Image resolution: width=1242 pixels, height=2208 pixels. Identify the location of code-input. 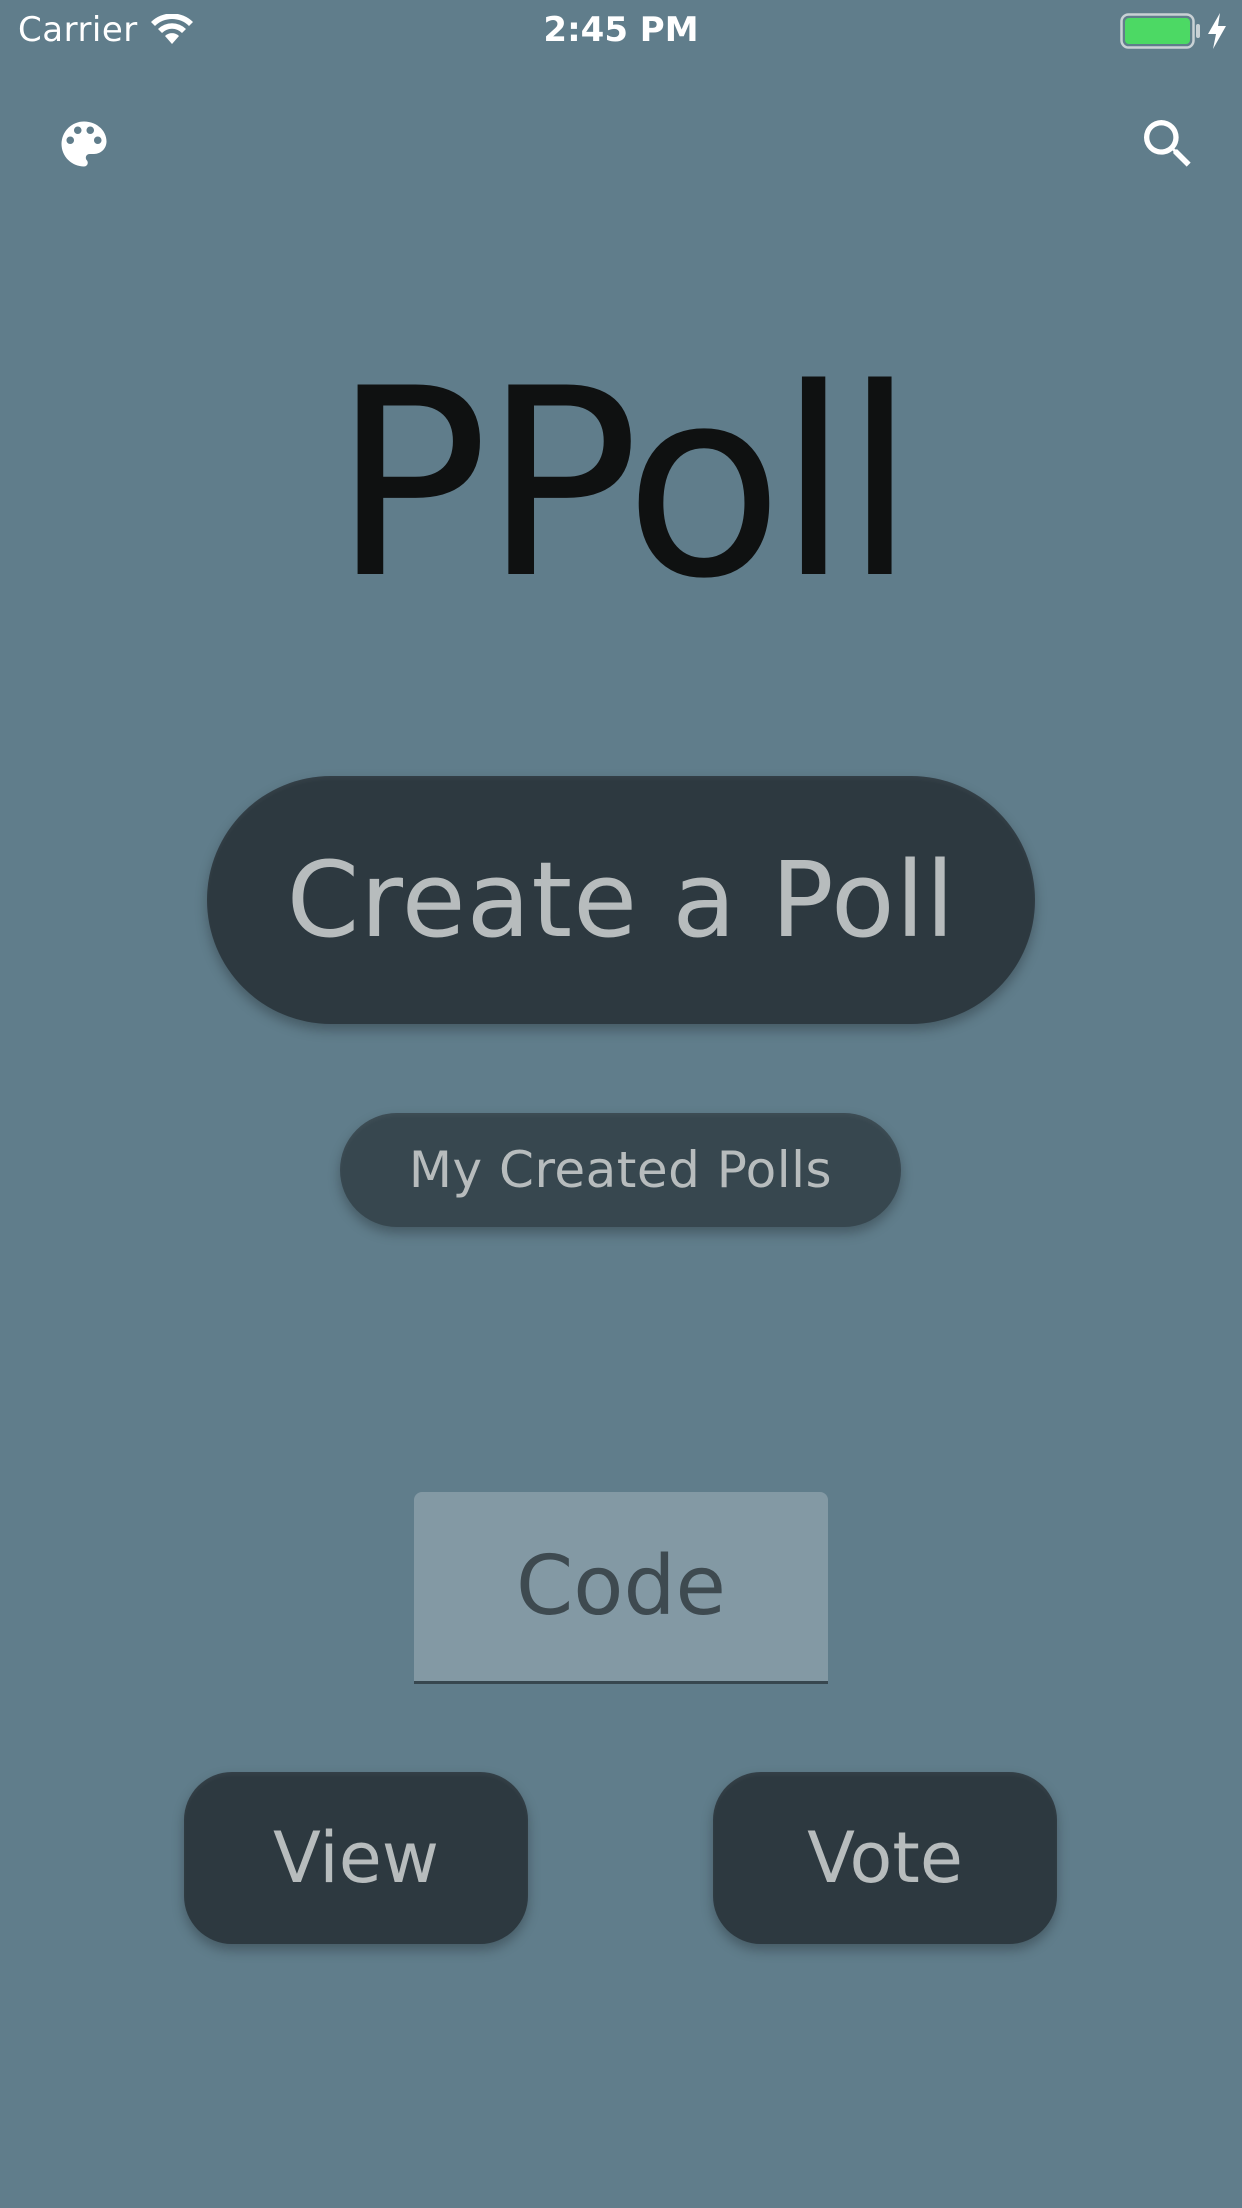
(621, 1586).